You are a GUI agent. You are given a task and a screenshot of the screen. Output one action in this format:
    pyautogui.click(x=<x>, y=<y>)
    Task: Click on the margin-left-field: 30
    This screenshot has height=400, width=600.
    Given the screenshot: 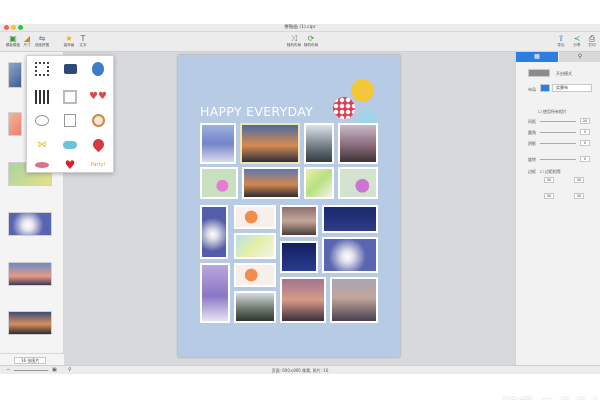 What is the action you would take?
    pyautogui.click(x=549, y=196)
    